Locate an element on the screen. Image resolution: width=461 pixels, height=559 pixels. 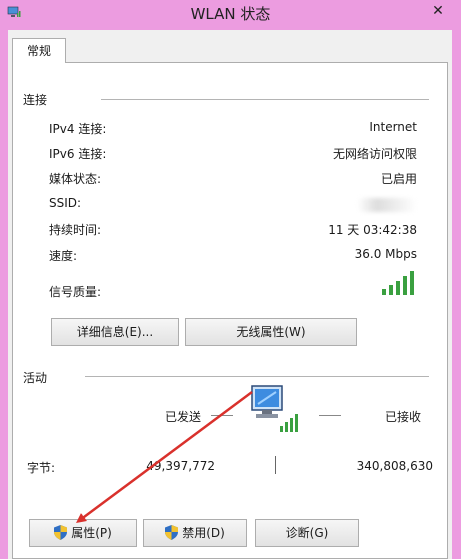
properties-button-label: 属性(P) is located at coordinates (91, 533).